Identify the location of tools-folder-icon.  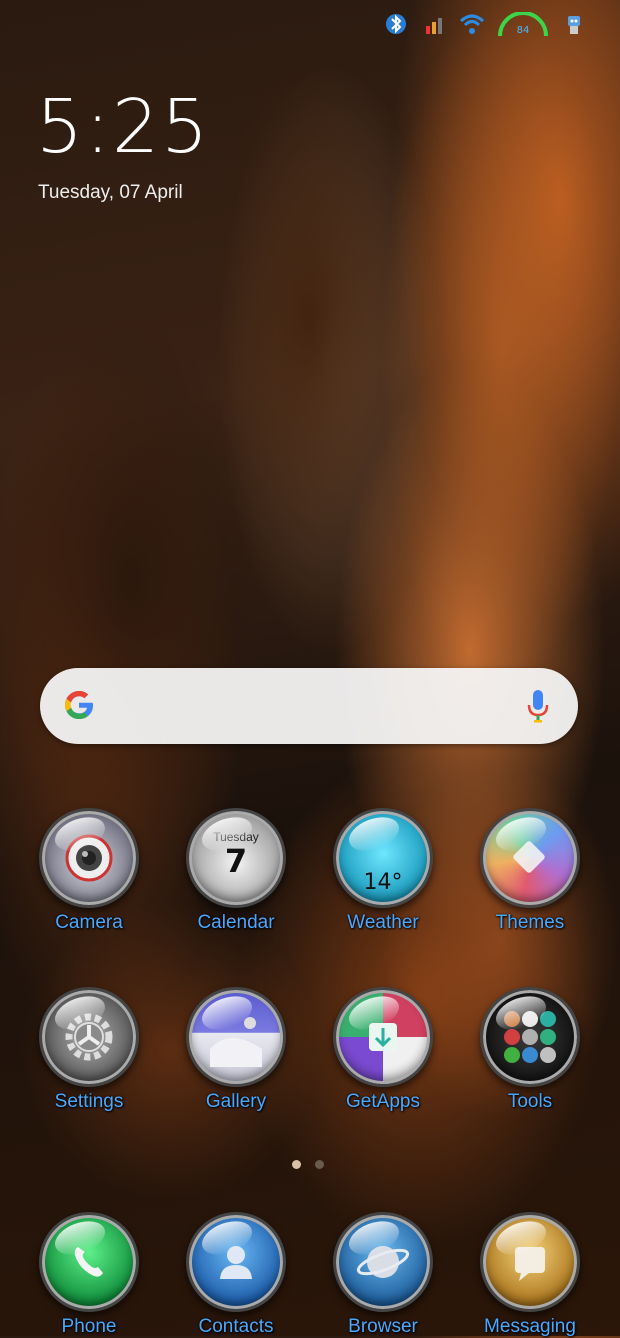
(530, 1037).